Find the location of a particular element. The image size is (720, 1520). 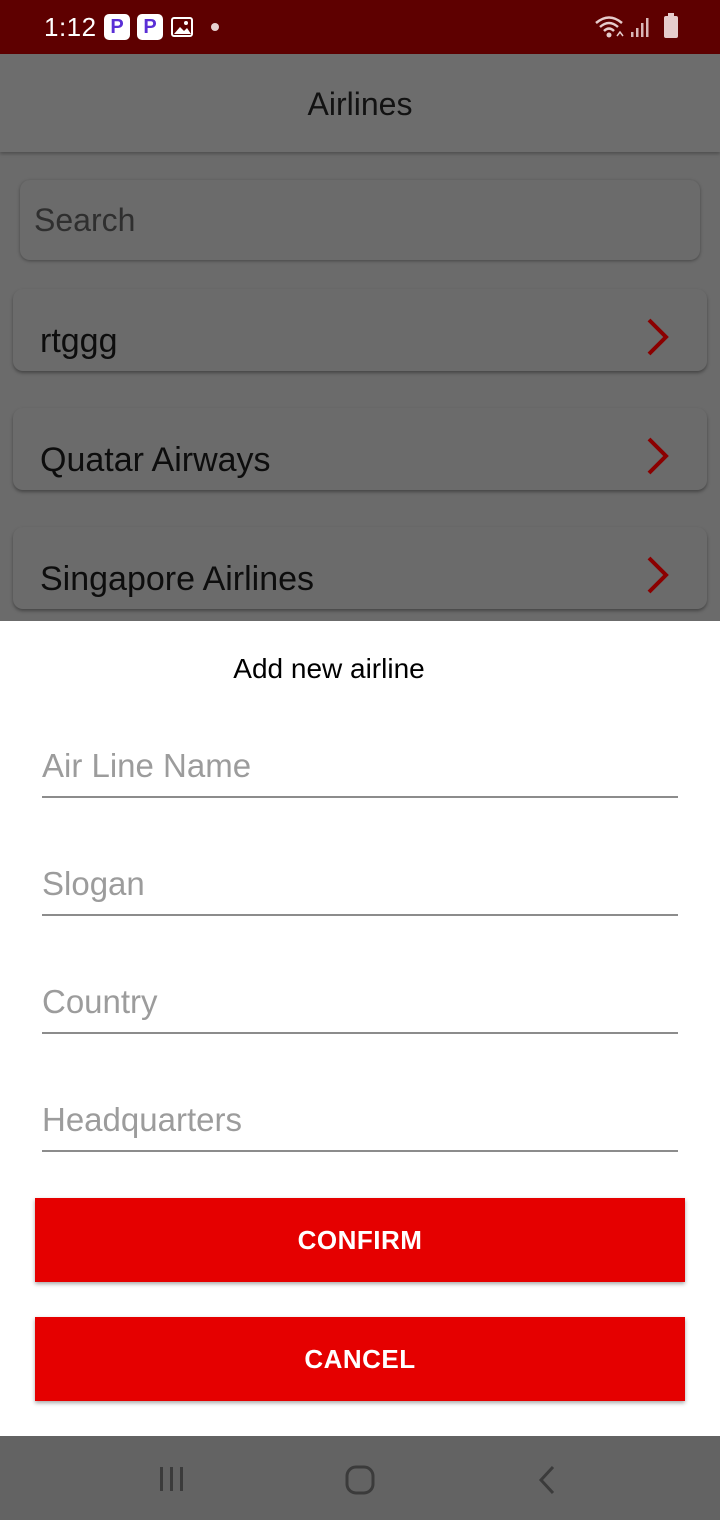

back-icon is located at coordinates (547, 1480).